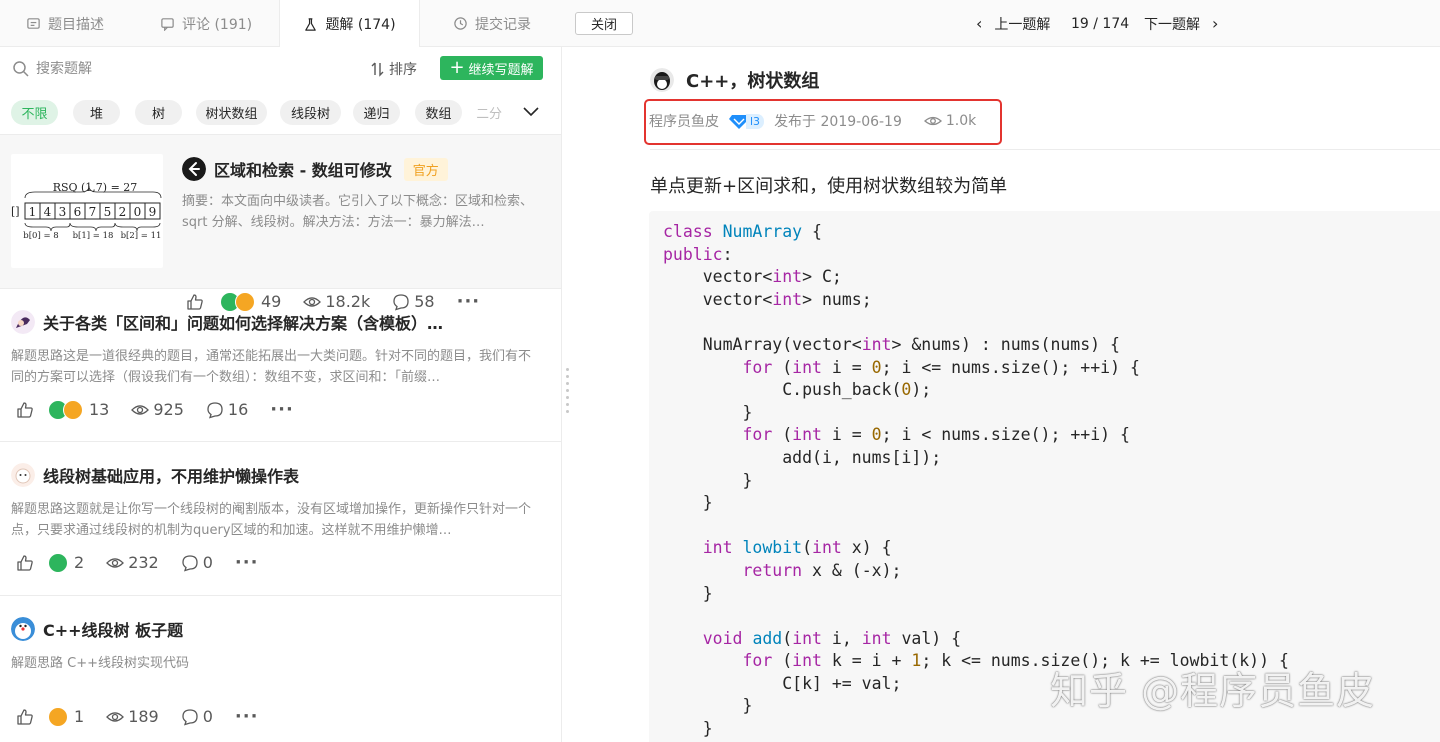  What do you see at coordinates (568, 394) in the screenshot?
I see `panel-resize-handle` at bounding box center [568, 394].